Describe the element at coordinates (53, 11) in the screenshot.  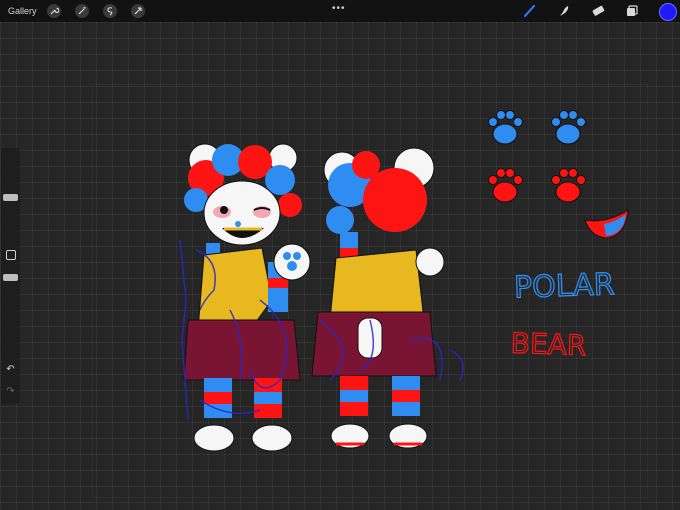
I see `wrench-icon` at that location.